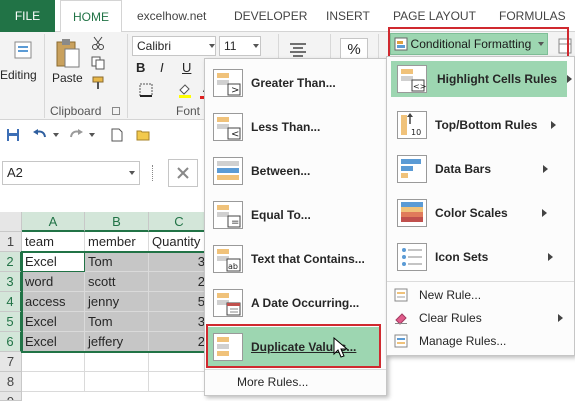  I want to click on tab-file: FILE, so click(27, 16).